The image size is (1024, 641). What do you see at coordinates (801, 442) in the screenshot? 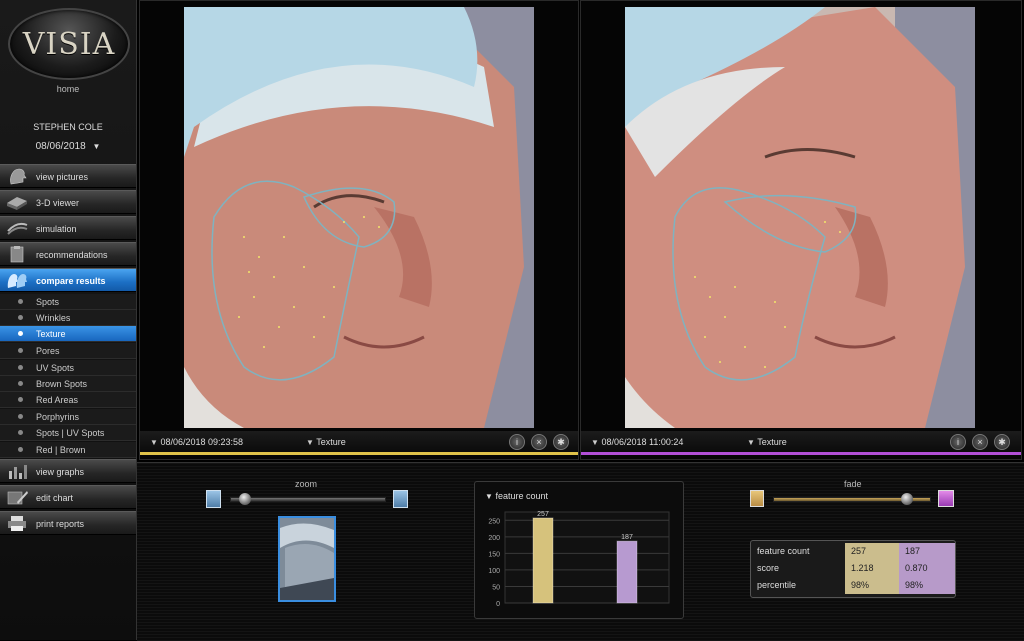
I see `right-image-toolbar: ▼ 08/06/2018 11:00:24 ▼ Texture i × ✱` at bounding box center [801, 442].